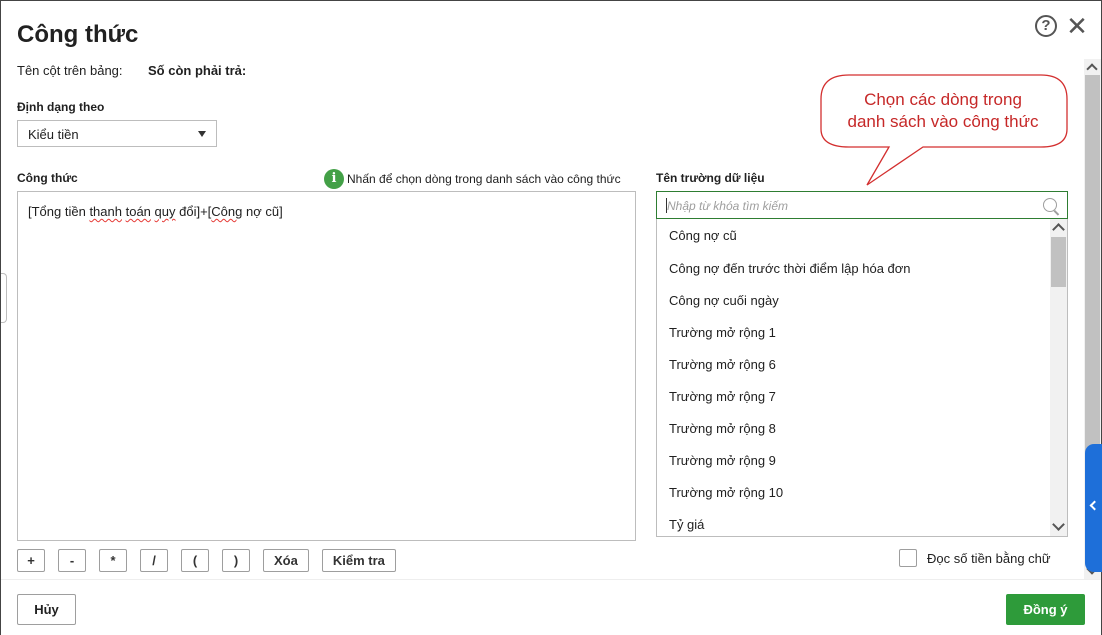 The width and height of the screenshot is (1102, 635). Describe the element at coordinates (727, 206) in the screenshot. I see `search-placeholder: Nhập từ khóa tìm kiếm` at that location.